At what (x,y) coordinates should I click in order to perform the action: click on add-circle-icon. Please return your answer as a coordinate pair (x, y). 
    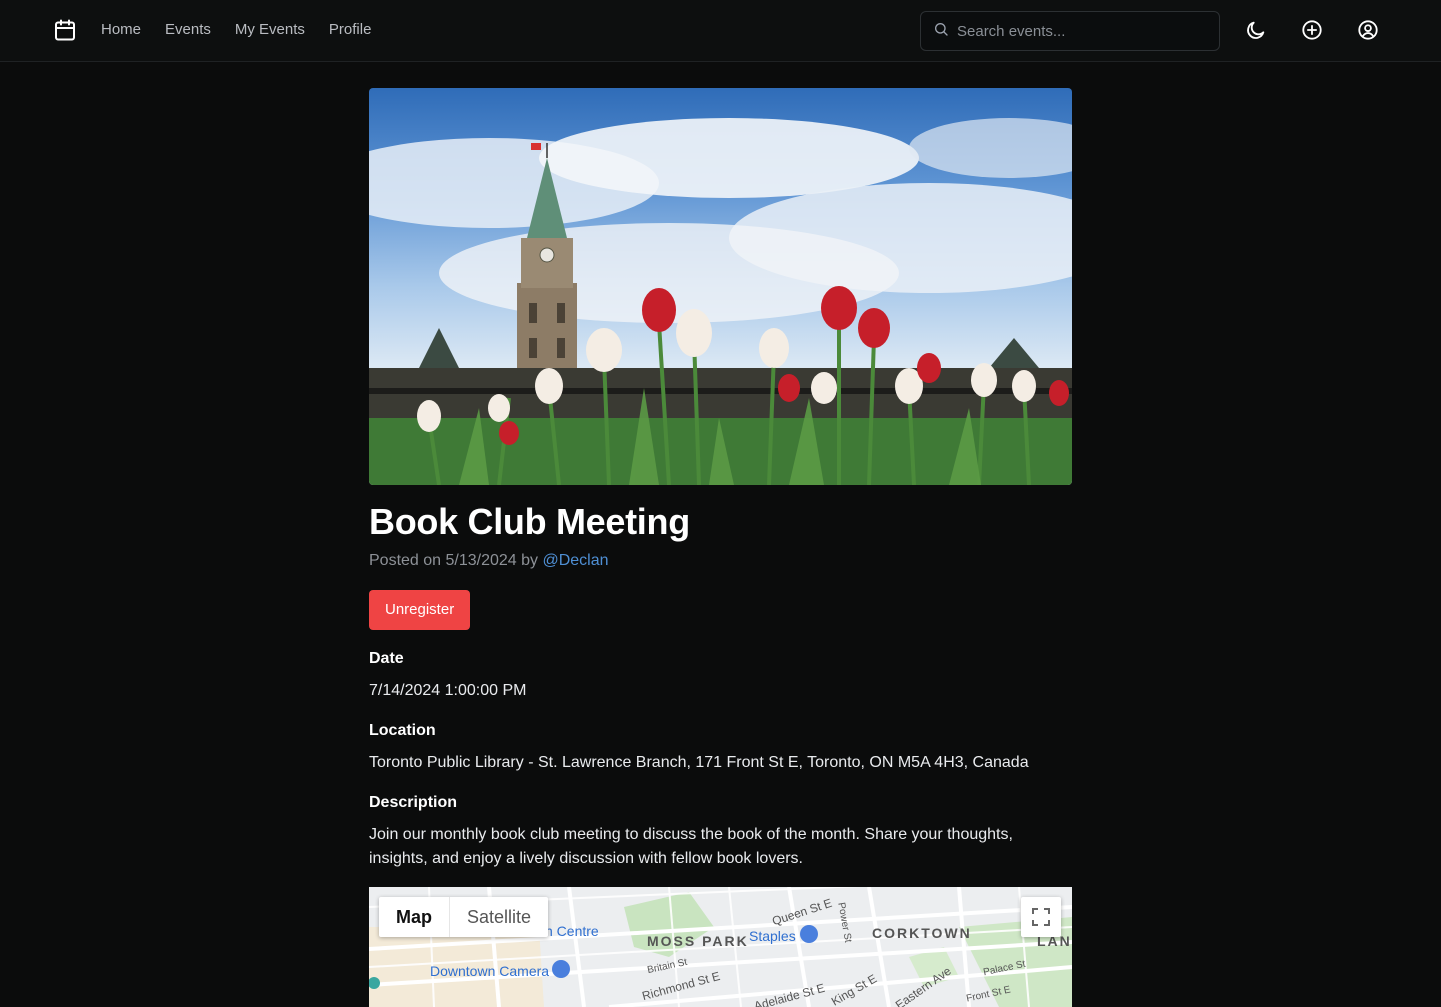
    Looking at the image, I should click on (1312, 30).